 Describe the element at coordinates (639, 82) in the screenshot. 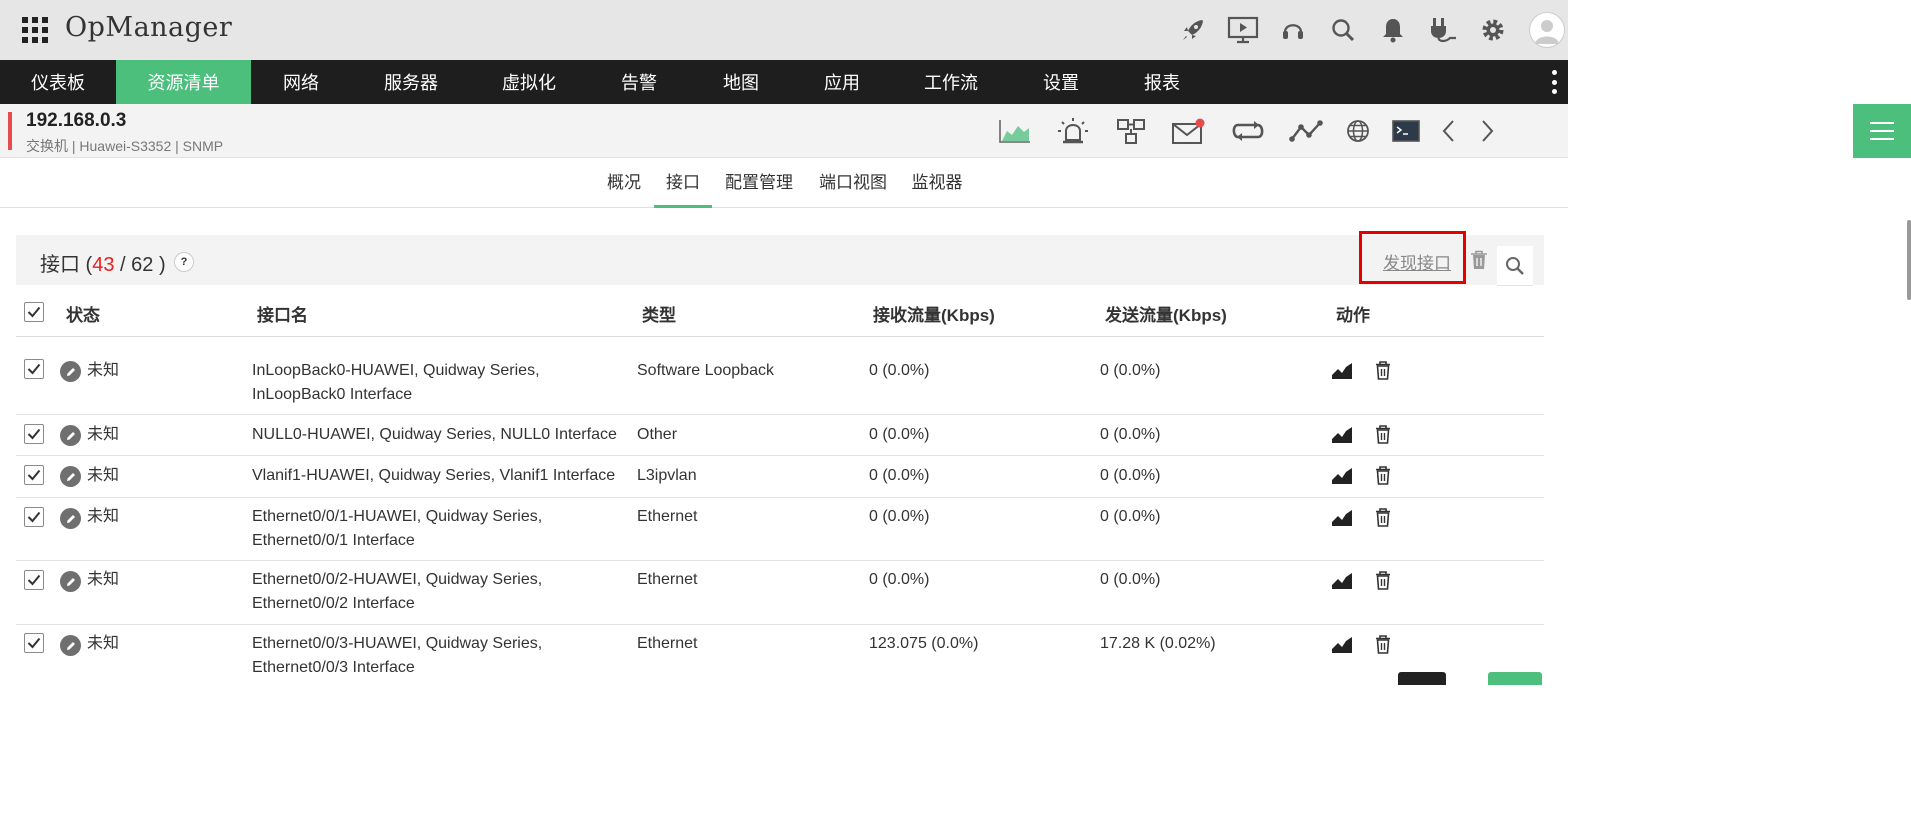

I see `nav-alarms: 告警` at that location.